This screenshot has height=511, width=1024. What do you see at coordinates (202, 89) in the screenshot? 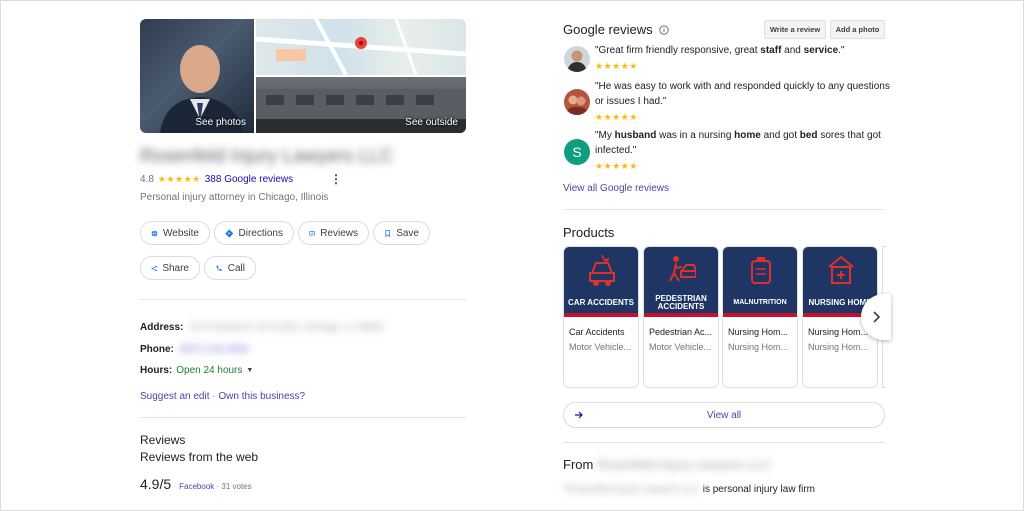
I see `person-photo` at bounding box center [202, 89].